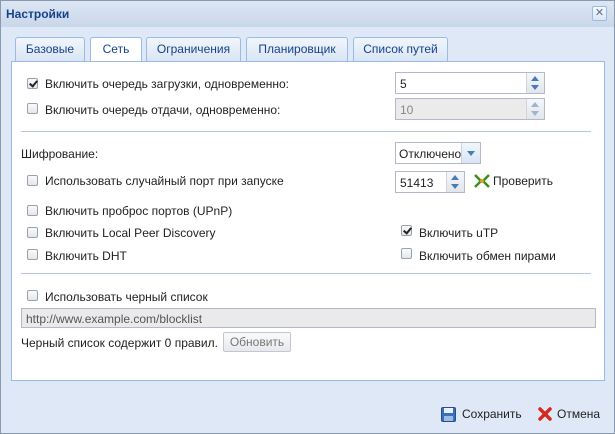  I want to click on encryption-value: Отключено, so click(430, 154).